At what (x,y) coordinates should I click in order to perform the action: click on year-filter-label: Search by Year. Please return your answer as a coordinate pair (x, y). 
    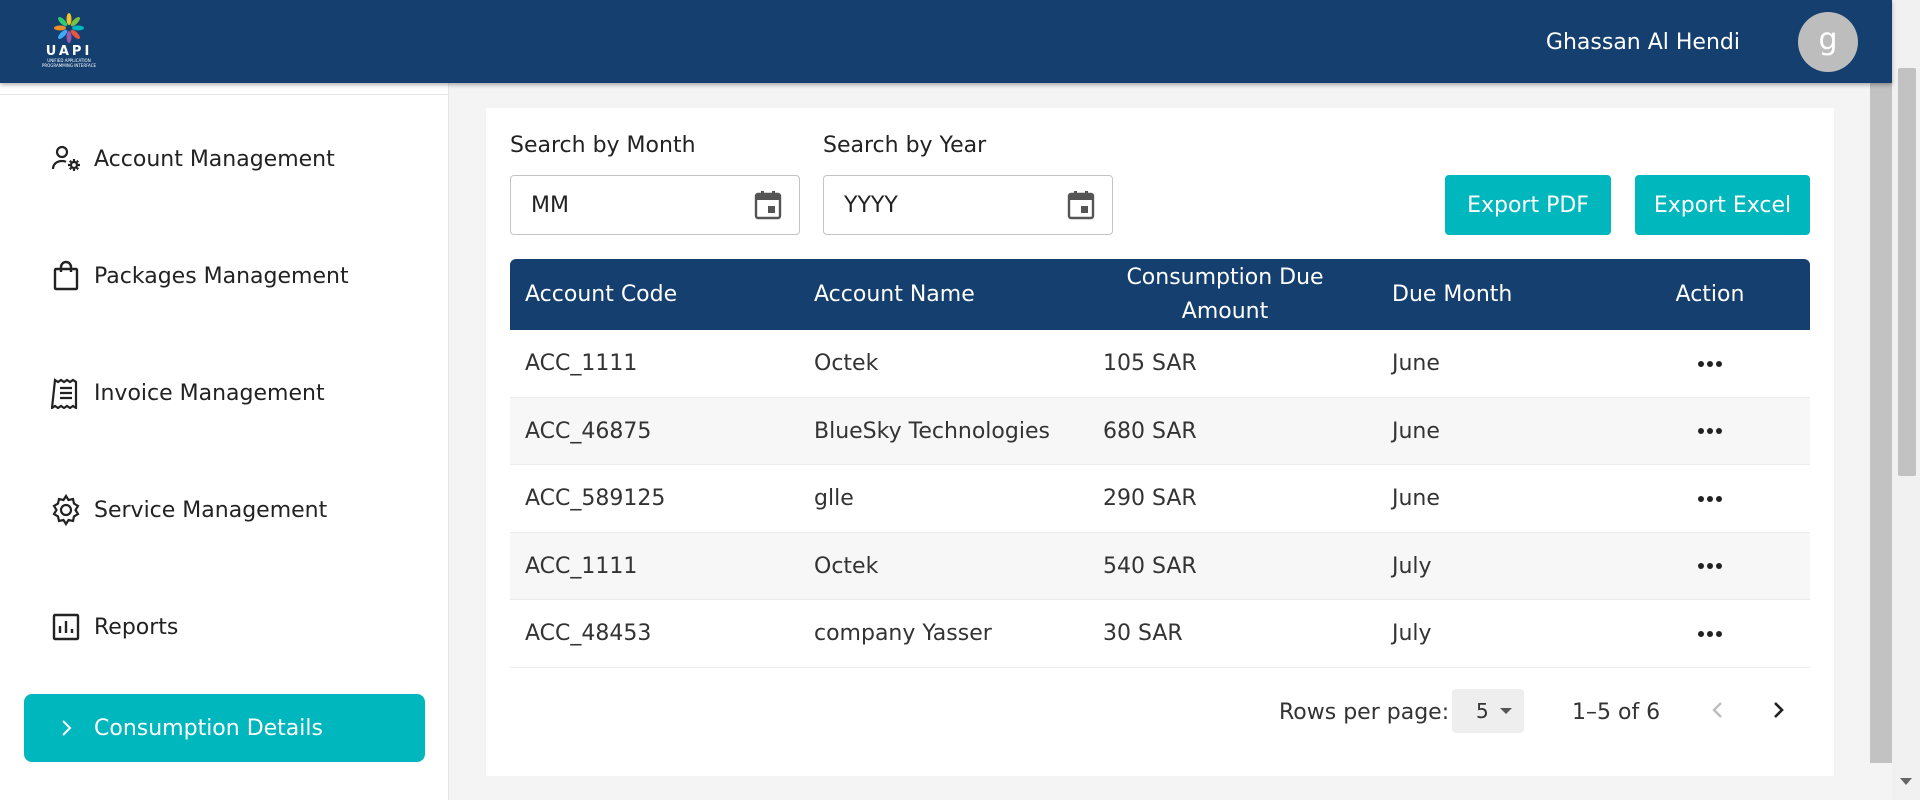
    Looking at the image, I should click on (905, 145).